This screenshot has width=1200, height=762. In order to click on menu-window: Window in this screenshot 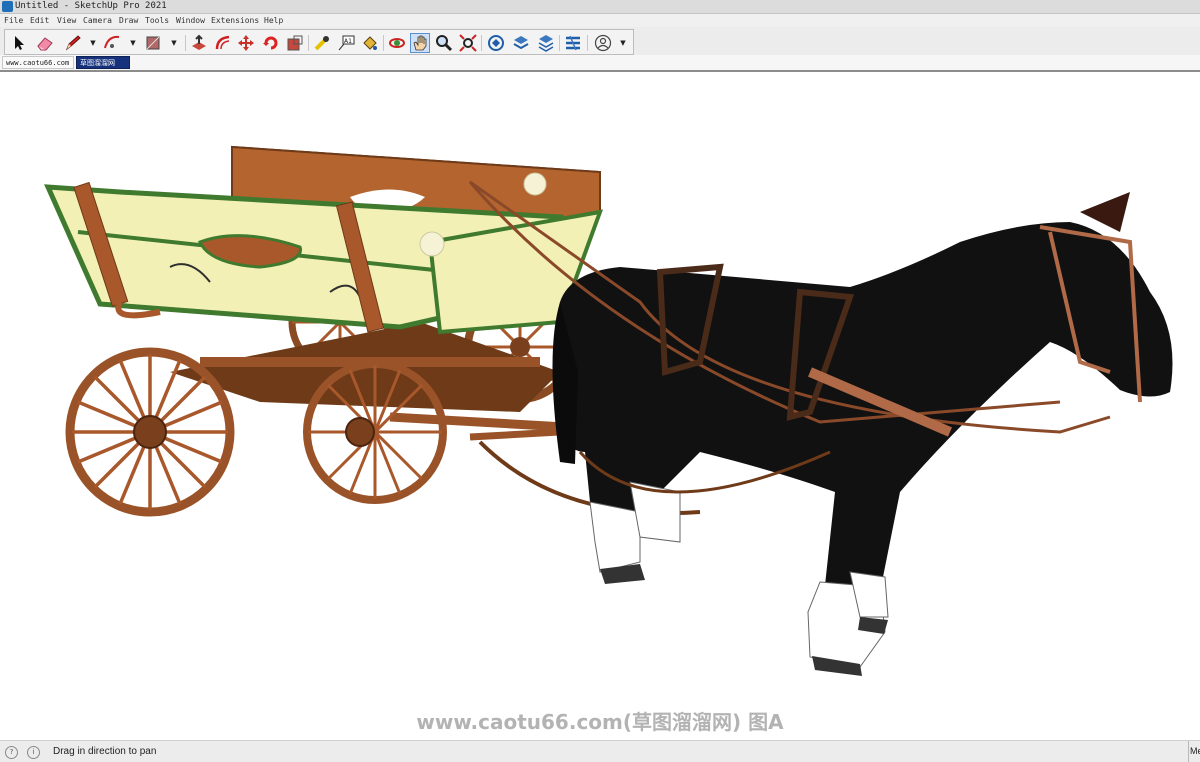, I will do `click(190, 20)`.